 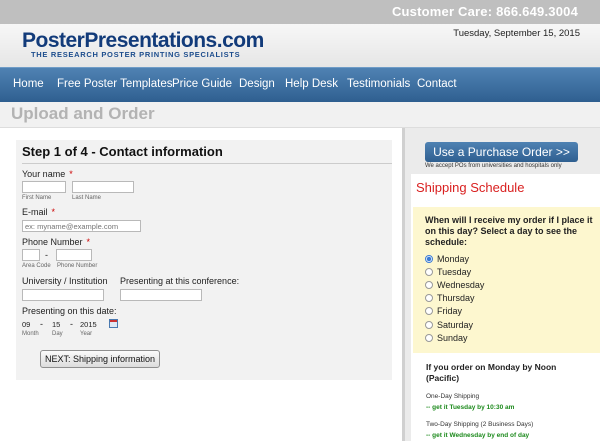 I want to click on service-delivery: -- get it Wednesday by end of day, so click(x=478, y=435).